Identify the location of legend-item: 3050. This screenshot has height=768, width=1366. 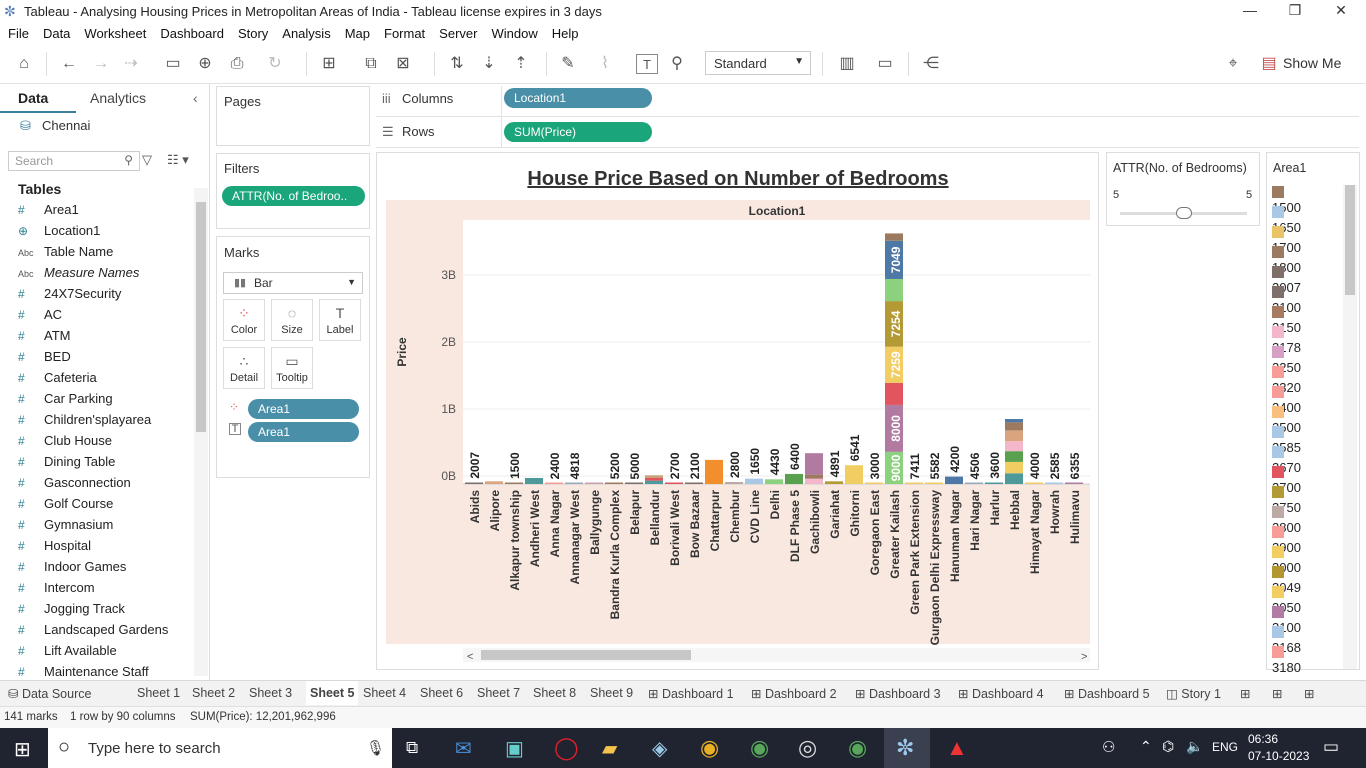
(1286, 600).